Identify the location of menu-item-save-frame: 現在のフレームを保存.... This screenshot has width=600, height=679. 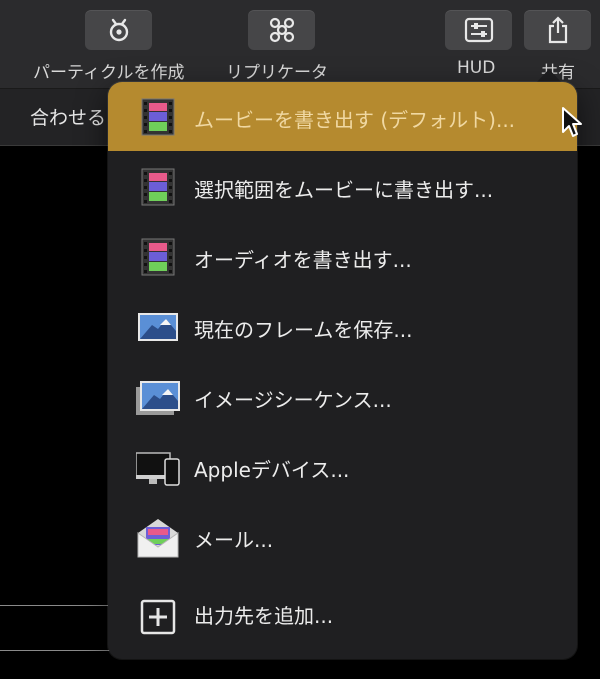
(342, 327).